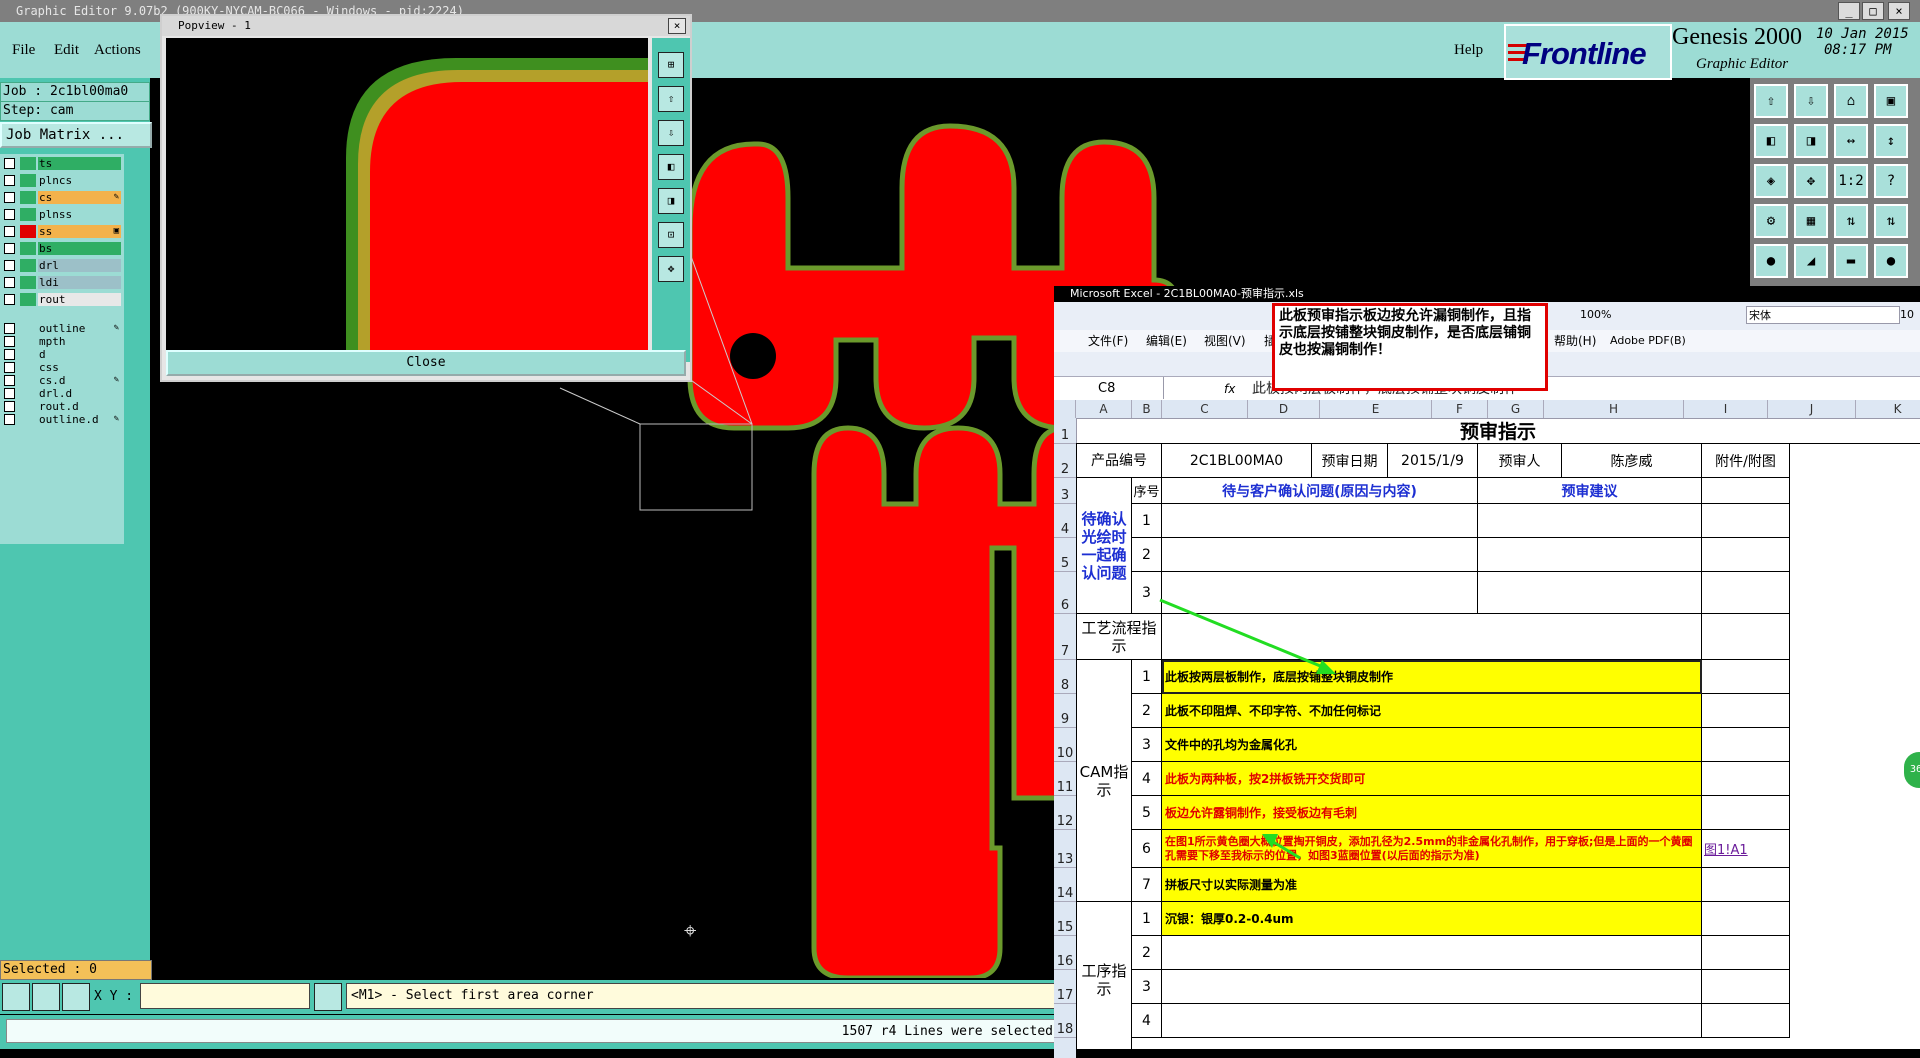 The height and width of the screenshot is (1058, 1920). I want to click on xl-menu-edit: 编辑(E), so click(1166, 341).